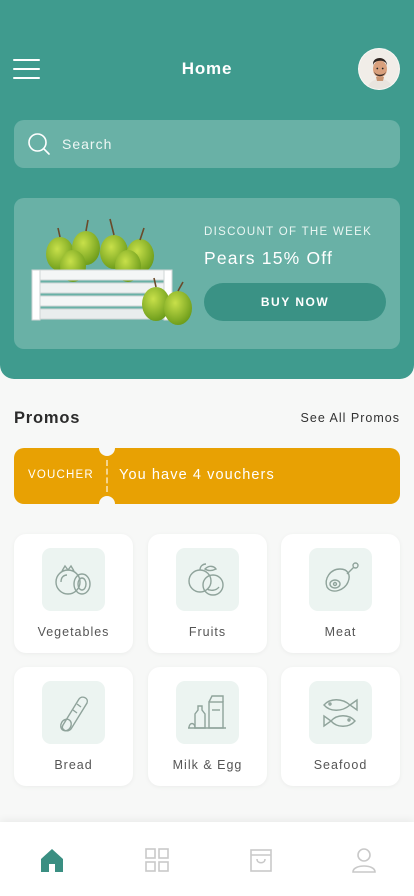  What do you see at coordinates (206, 579) in the screenshot?
I see `fruits-icon` at bounding box center [206, 579].